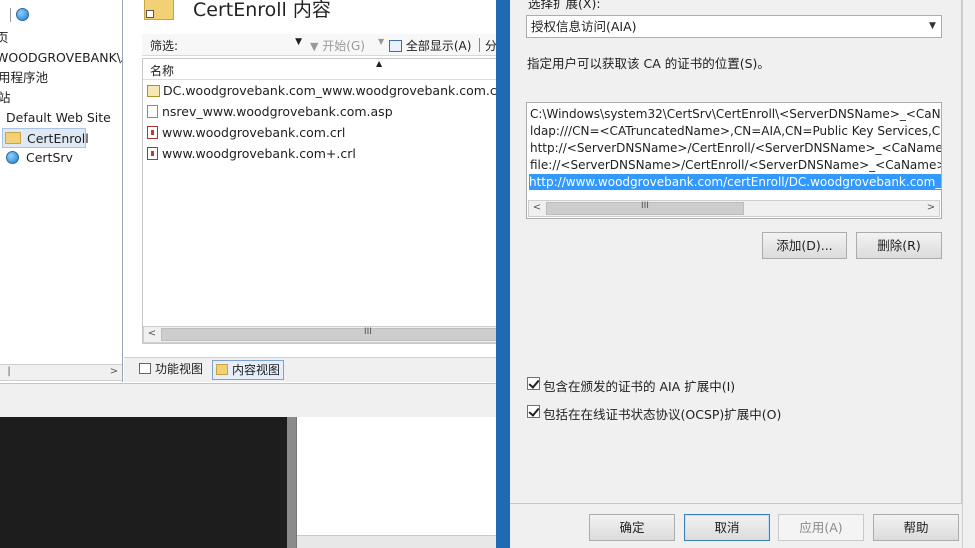 The height and width of the screenshot is (548, 975). I want to click on tree-item-label: WOODGROVEBANK\A, so click(61, 57).